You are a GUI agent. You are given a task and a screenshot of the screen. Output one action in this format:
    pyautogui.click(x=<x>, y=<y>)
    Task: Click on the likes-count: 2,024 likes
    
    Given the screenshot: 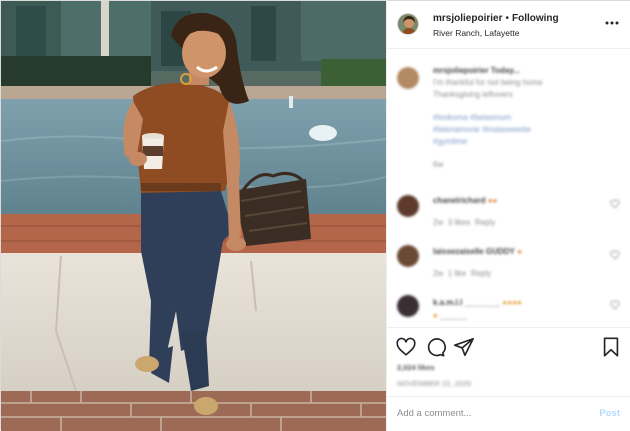 What is the action you would take?
    pyautogui.click(x=416, y=367)
    